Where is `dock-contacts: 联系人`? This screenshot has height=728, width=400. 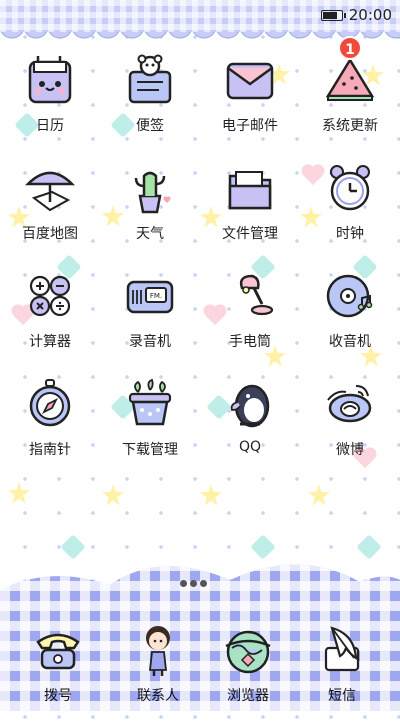
dock-contacts: 联系人 is located at coordinates (158, 674).